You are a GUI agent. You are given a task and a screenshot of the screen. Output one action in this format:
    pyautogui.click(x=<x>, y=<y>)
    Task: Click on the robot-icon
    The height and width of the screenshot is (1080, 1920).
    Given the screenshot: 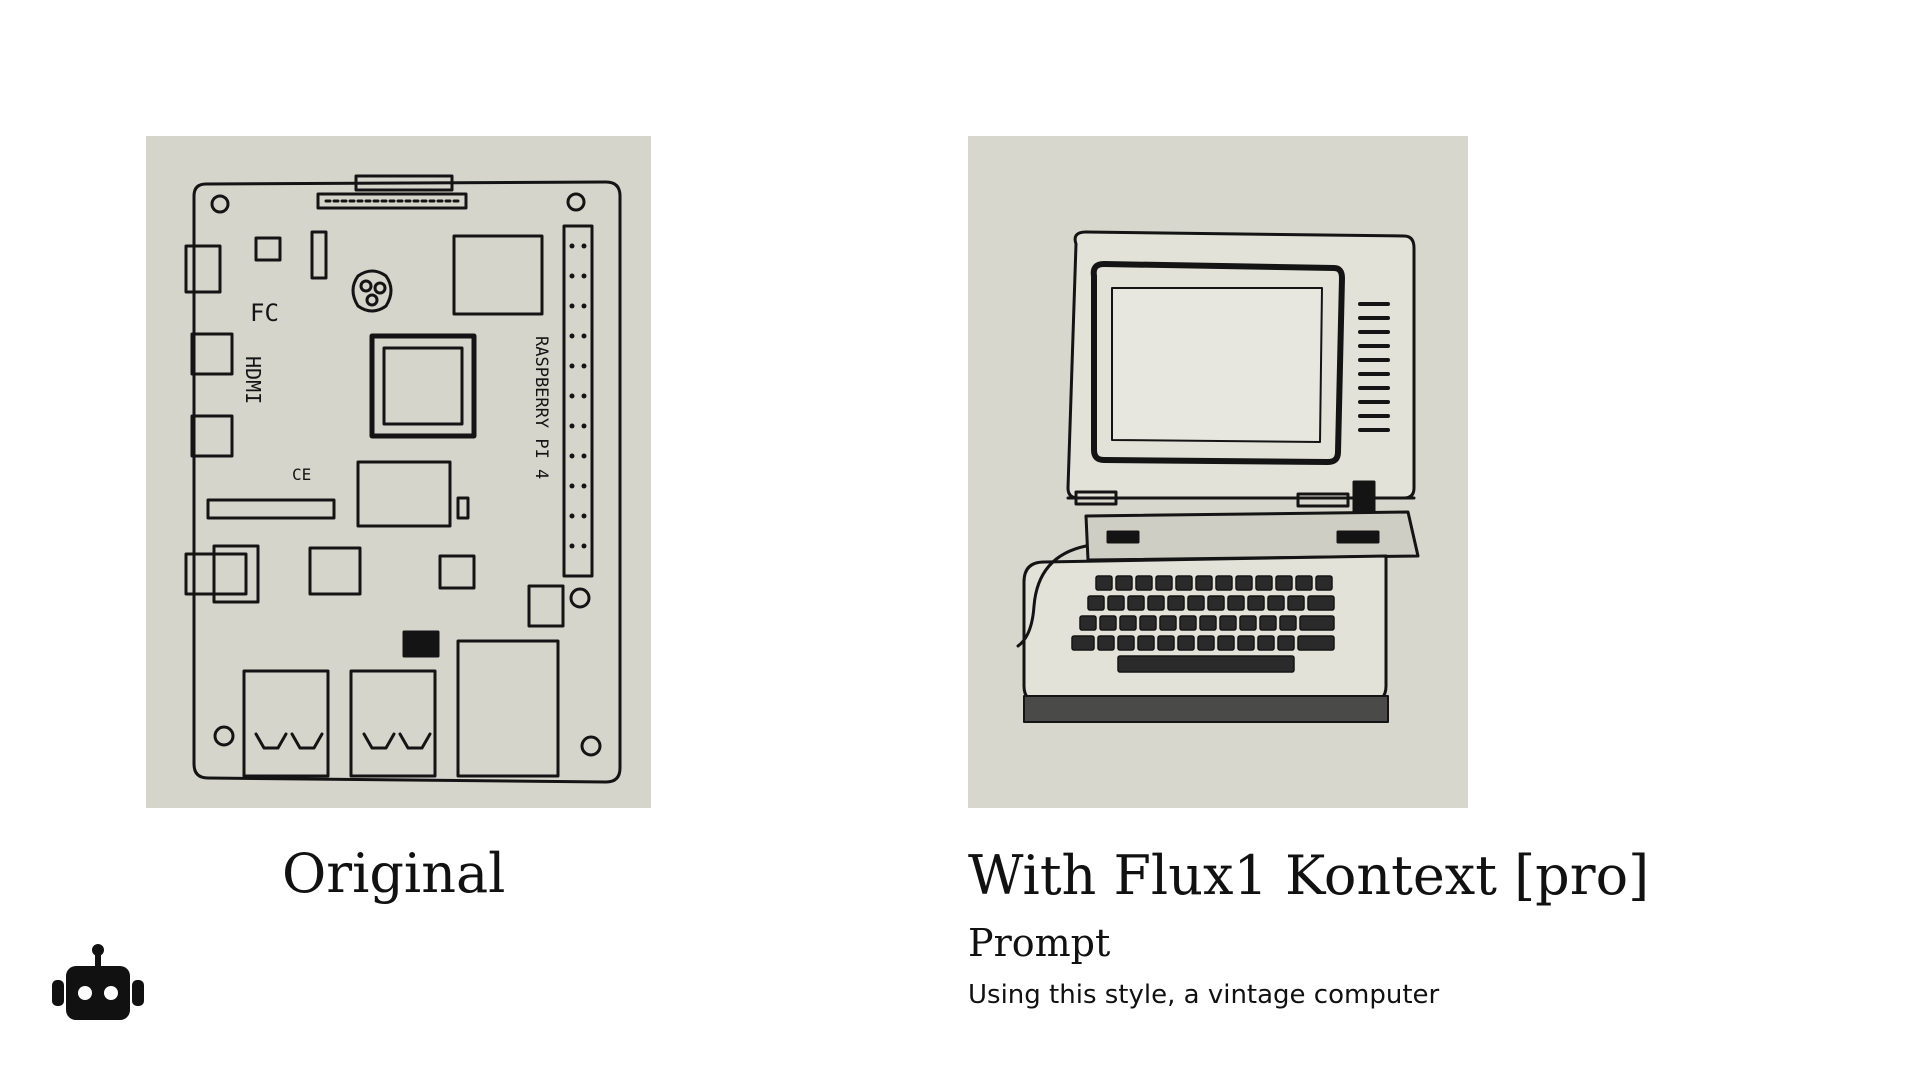 What is the action you would take?
    pyautogui.click(x=98, y=983)
    